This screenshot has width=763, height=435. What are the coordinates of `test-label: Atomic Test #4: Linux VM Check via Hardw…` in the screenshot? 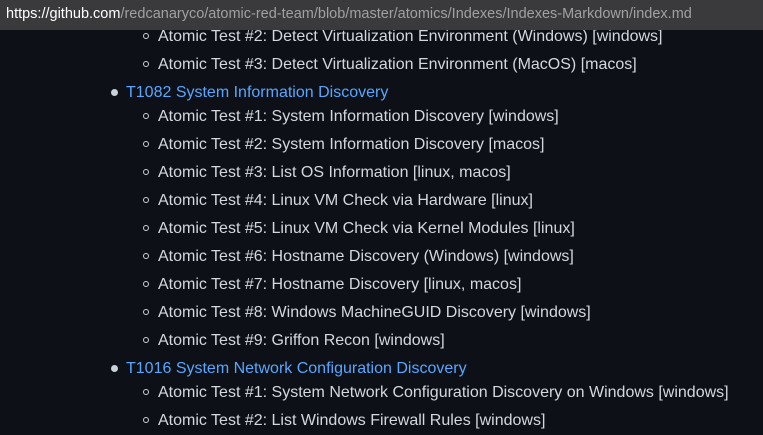 It's located at (345, 200).